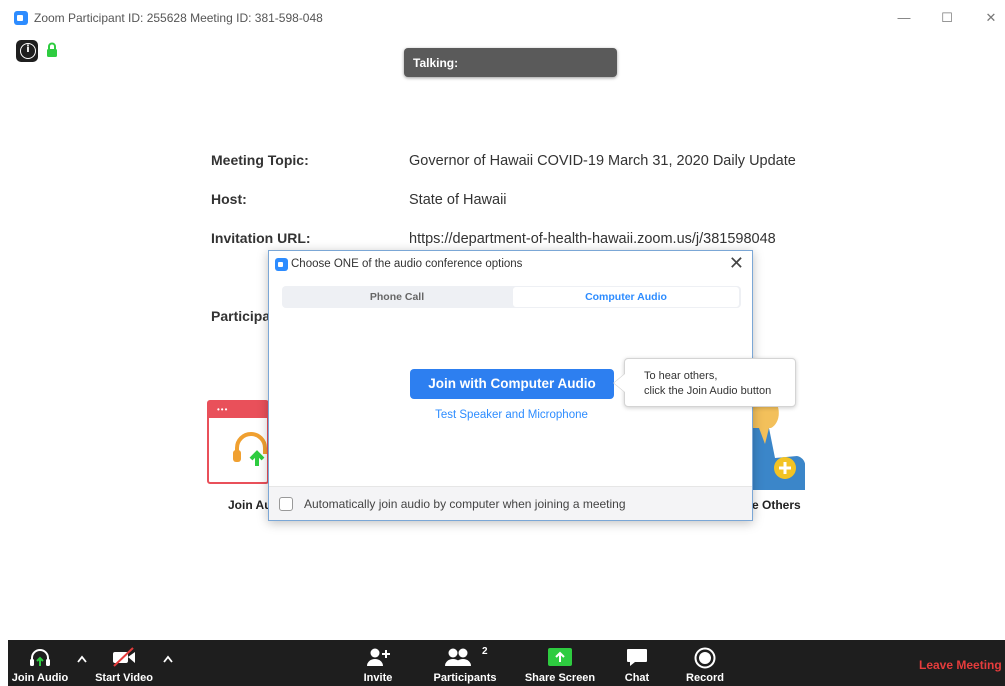  What do you see at coordinates (250, 505) in the screenshot?
I see `join-audio-card-label: Join Au` at bounding box center [250, 505].